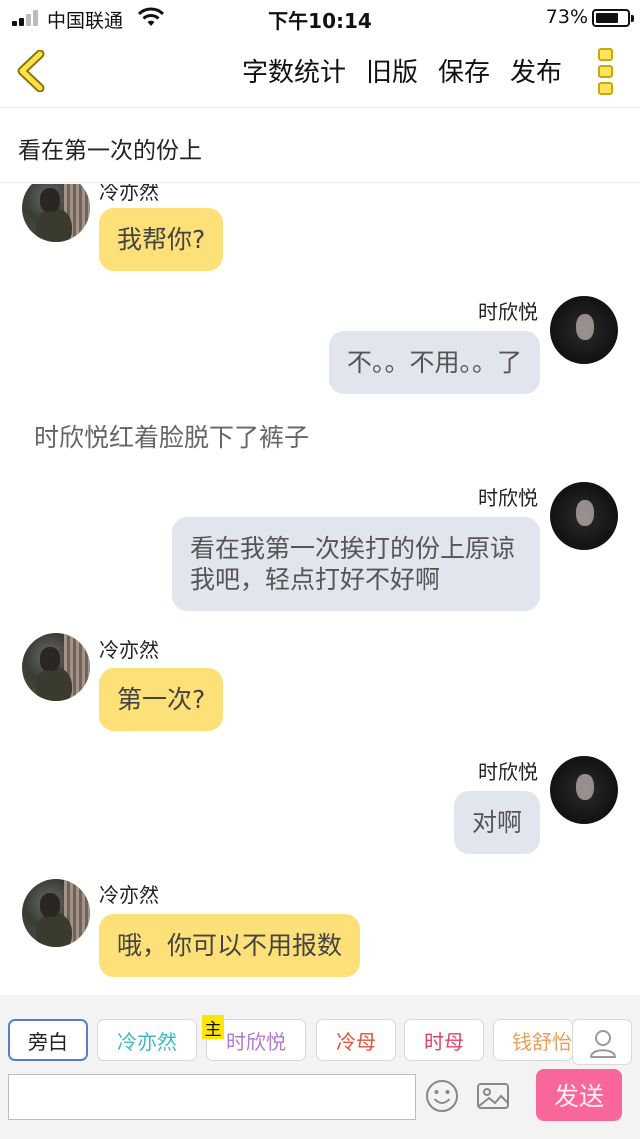  What do you see at coordinates (493, 1096) in the screenshot?
I see `image-icon` at bounding box center [493, 1096].